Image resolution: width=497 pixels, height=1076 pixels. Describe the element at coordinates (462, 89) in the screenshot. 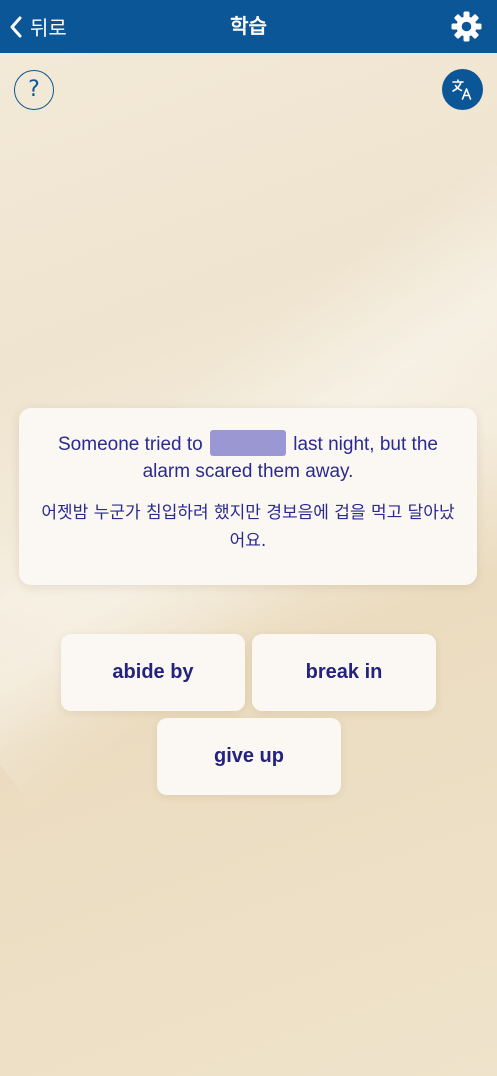

I see `translate-button` at that location.